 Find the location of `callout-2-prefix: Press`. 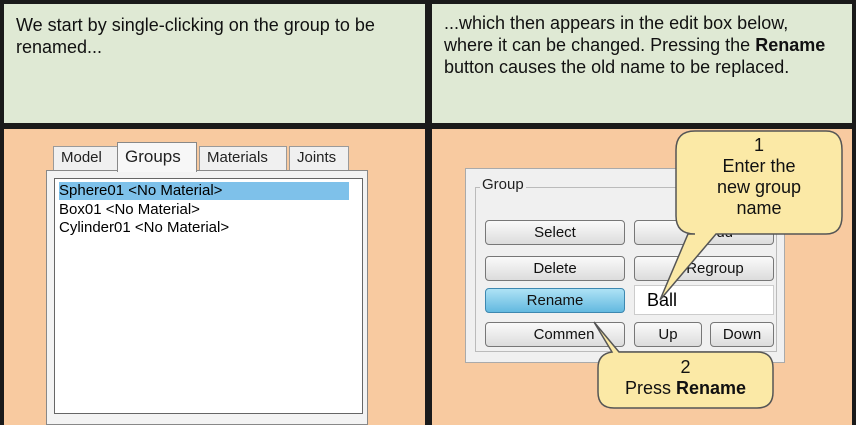

callout-2-prefix: Press is located at coordinates (650, 388).